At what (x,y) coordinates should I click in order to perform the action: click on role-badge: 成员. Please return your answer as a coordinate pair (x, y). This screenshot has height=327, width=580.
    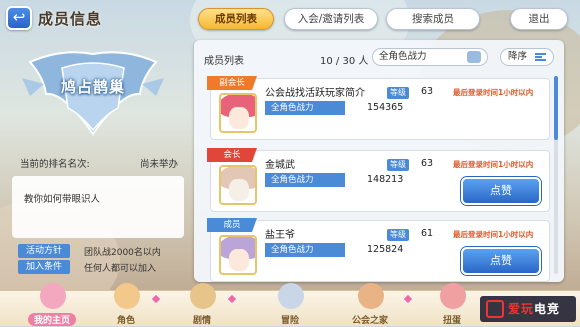
    Looking at the image, I should click on (232, 225).